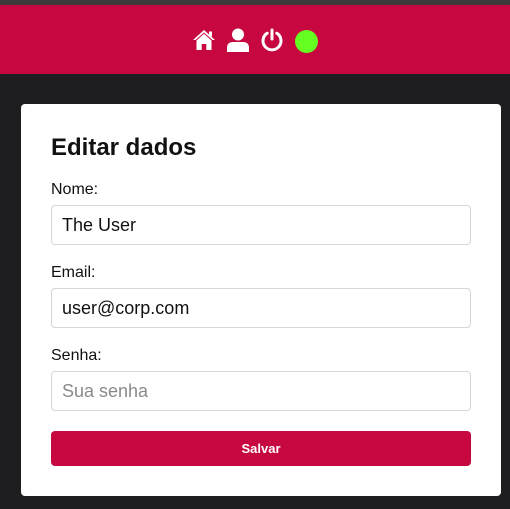  I want to click on status-indicator, so click(306, 41).